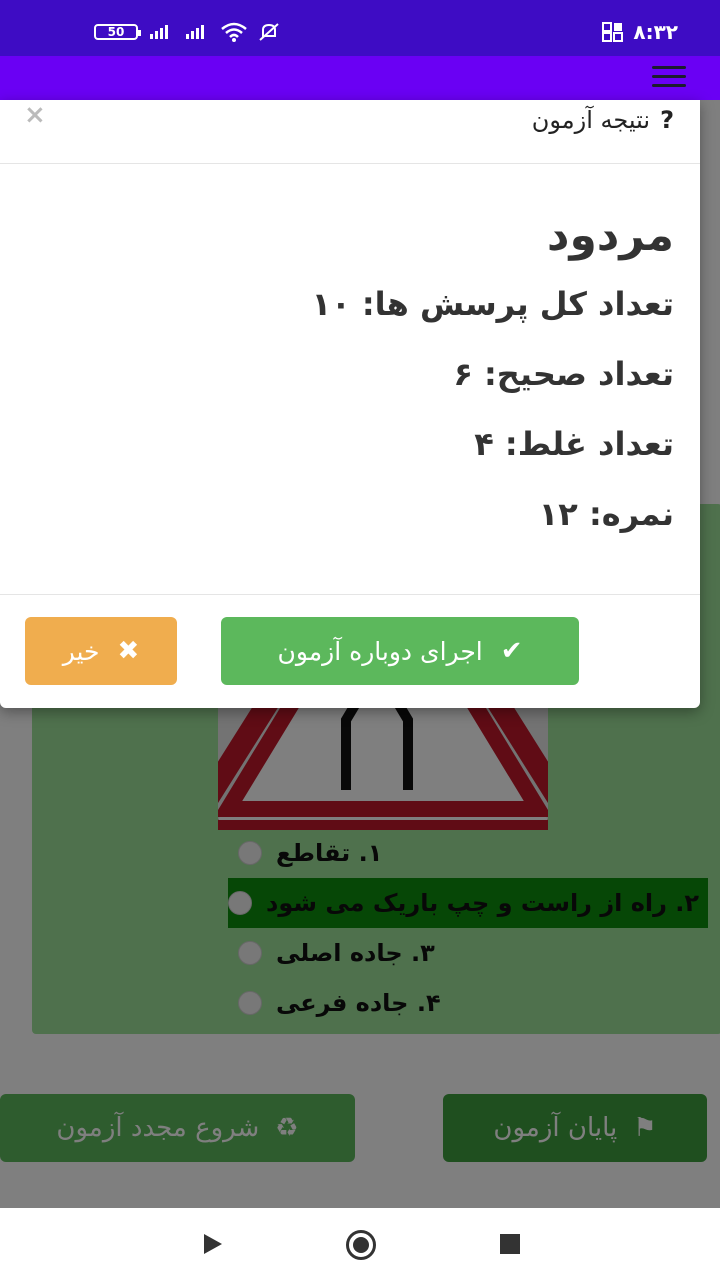  I want to click on close-icon: ×, so click(35, 115).